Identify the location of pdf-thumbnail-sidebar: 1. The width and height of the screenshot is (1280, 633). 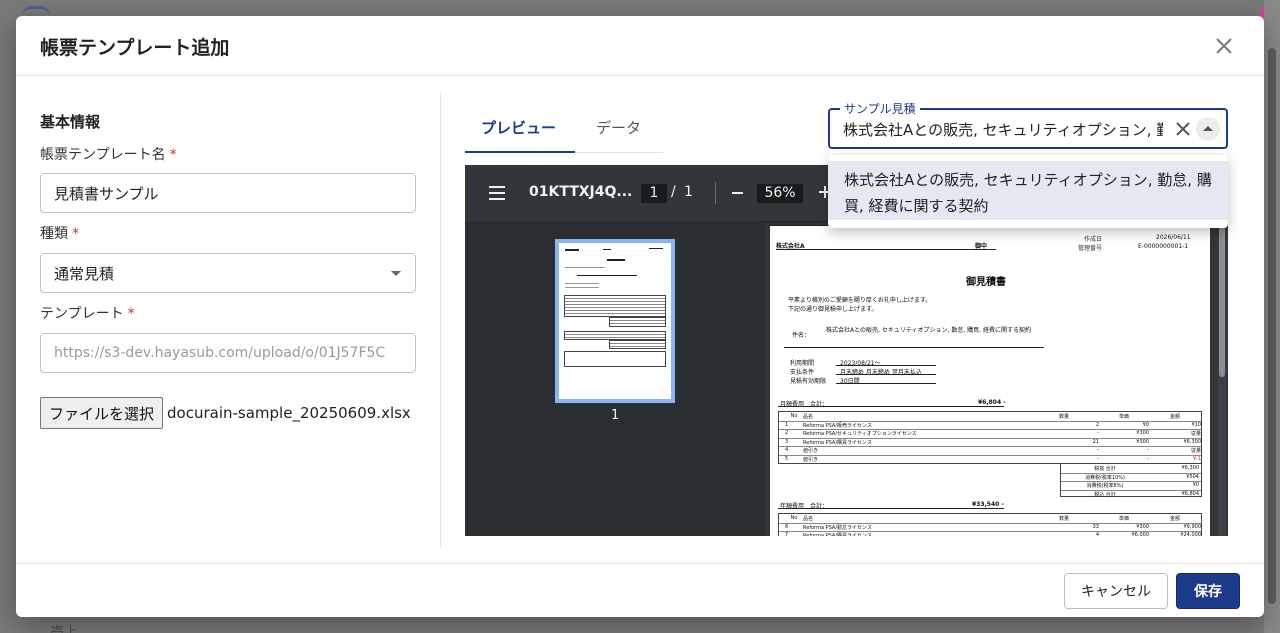
(615, 378).